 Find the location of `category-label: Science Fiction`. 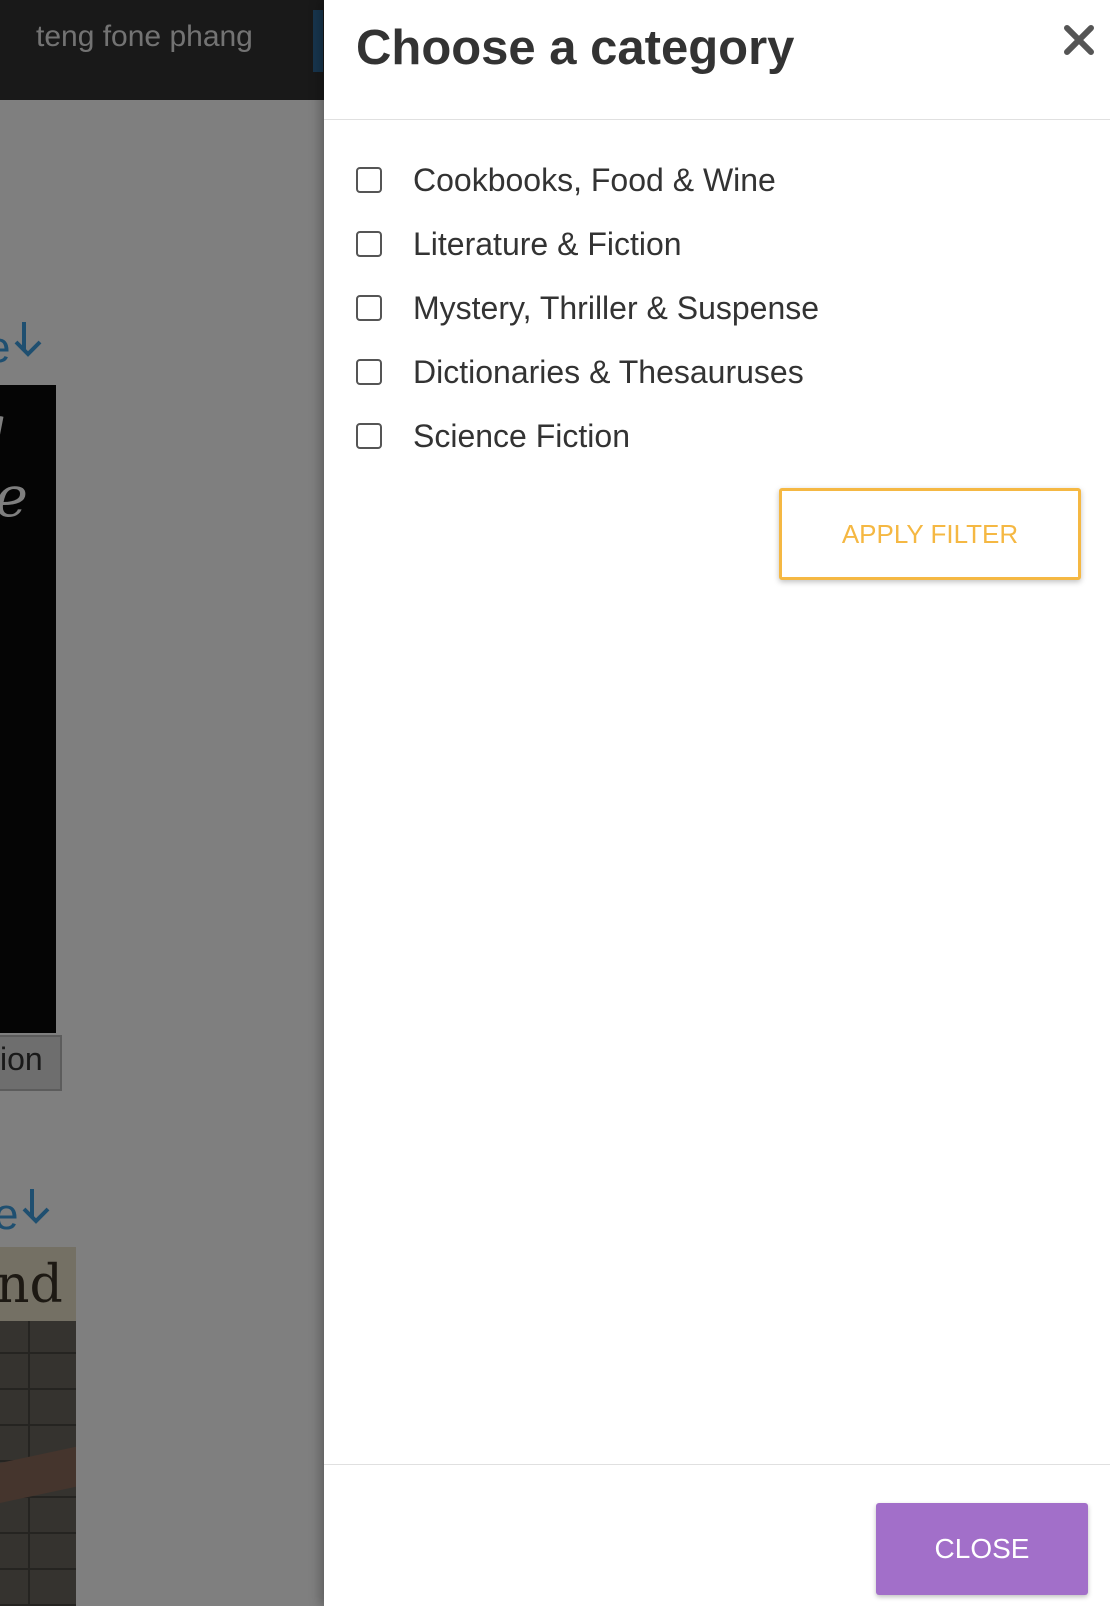

category-label: Science Fiction is located at coordinates (521, 435).